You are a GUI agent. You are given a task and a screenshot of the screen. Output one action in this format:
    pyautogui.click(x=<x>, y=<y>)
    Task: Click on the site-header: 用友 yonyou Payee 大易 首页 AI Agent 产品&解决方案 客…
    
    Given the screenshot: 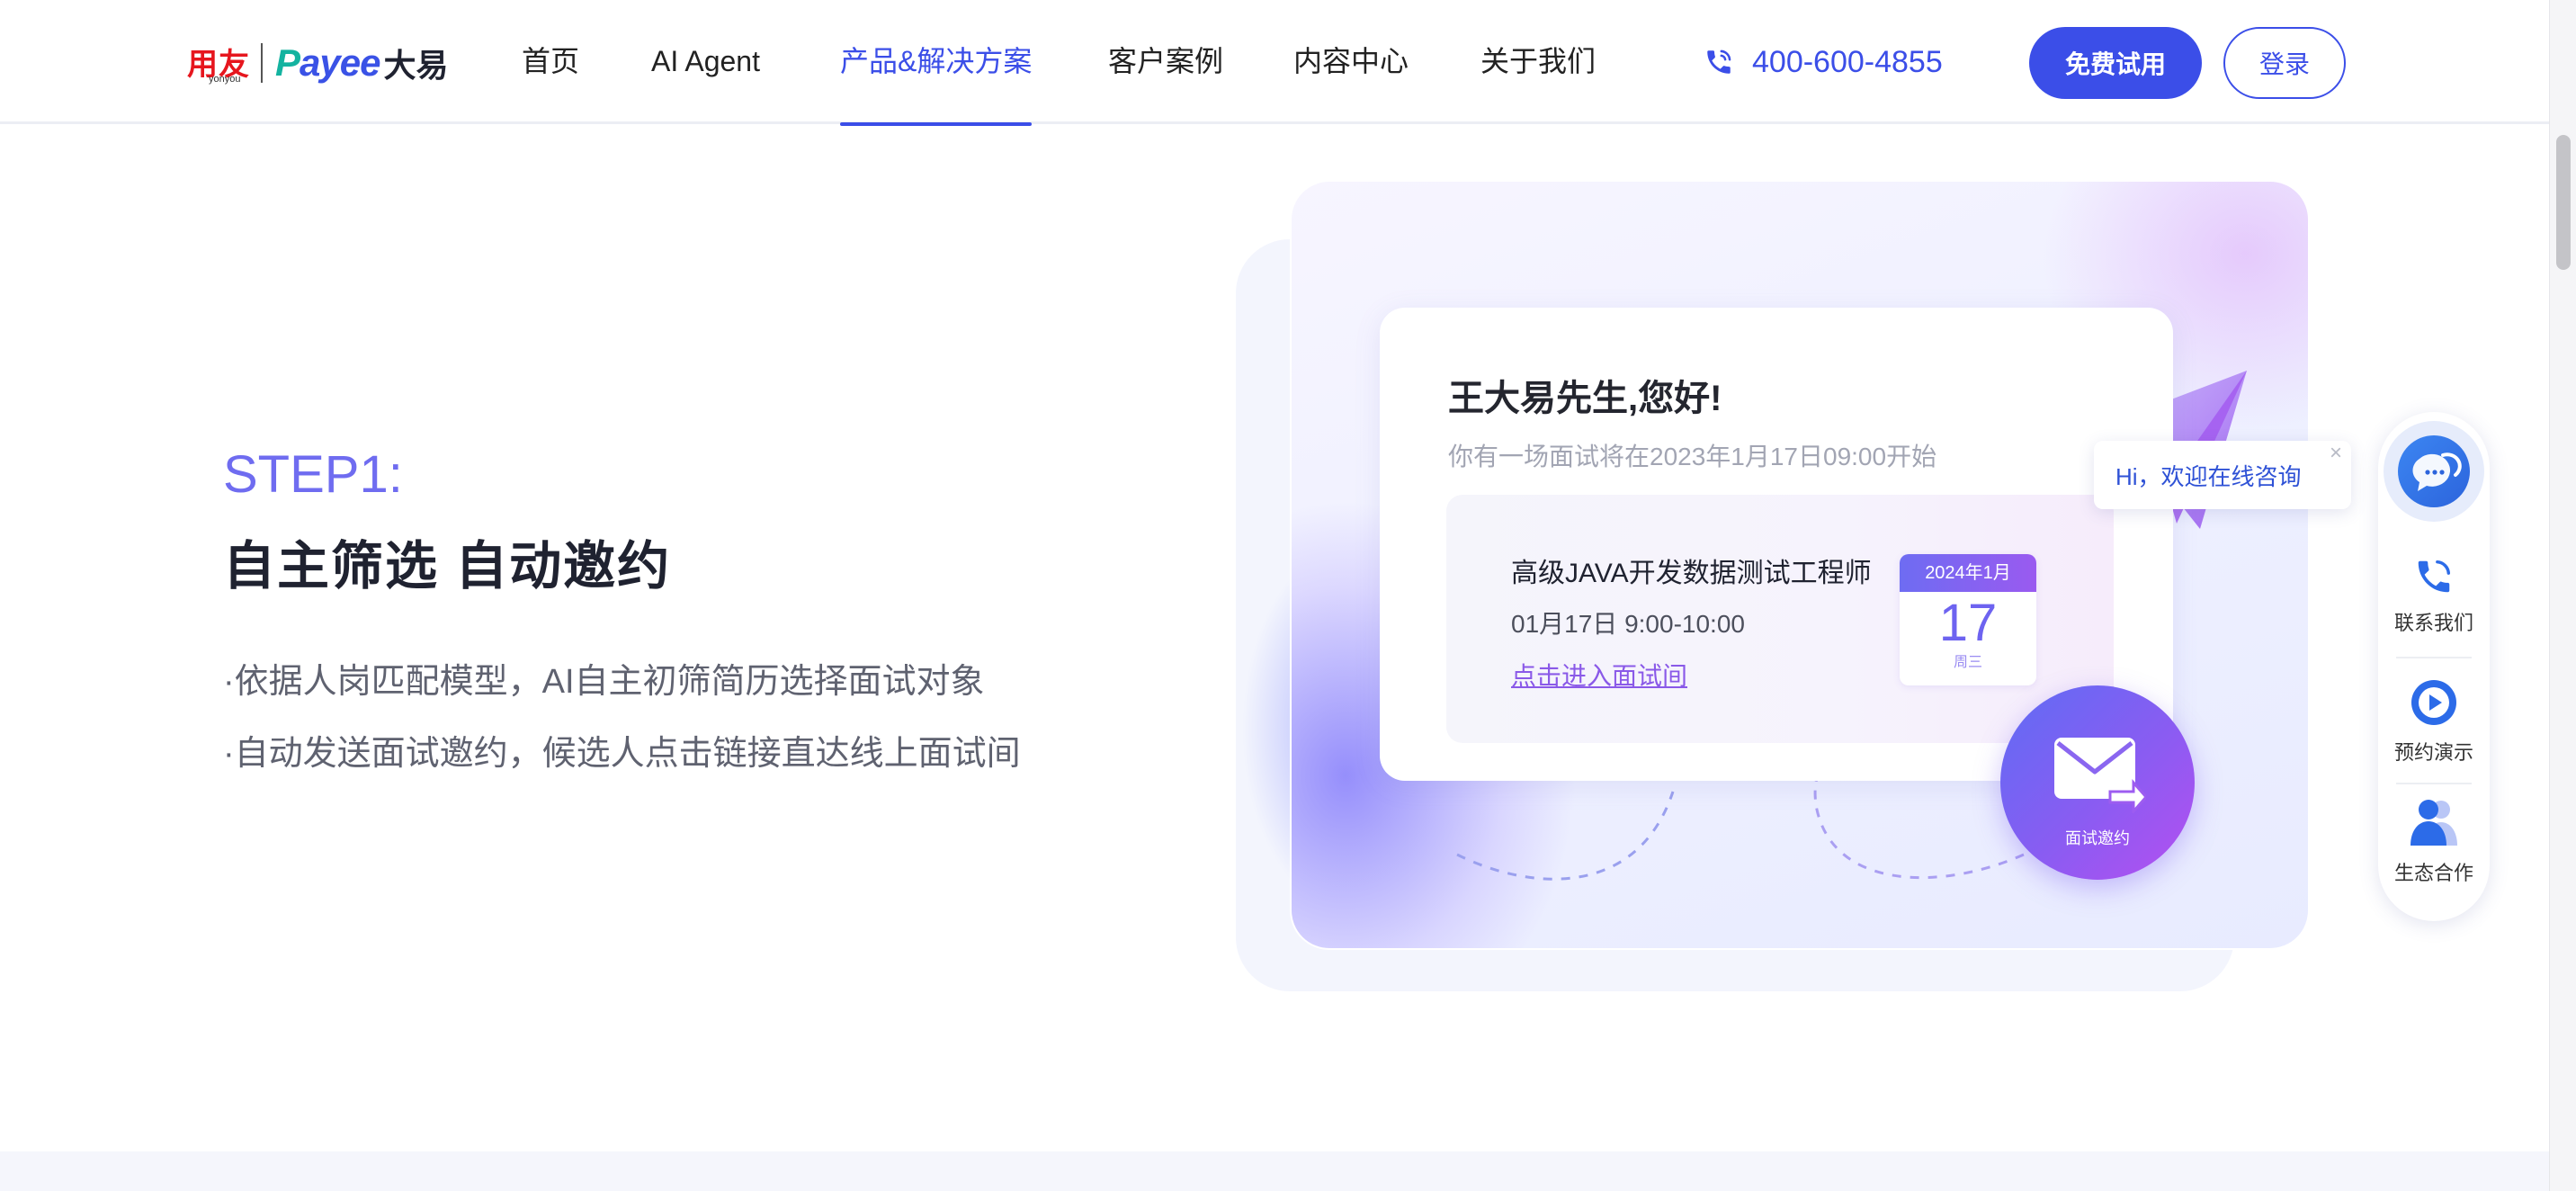 What is the action you would take?
    pyautogui.click(x=1274, y=63)
    